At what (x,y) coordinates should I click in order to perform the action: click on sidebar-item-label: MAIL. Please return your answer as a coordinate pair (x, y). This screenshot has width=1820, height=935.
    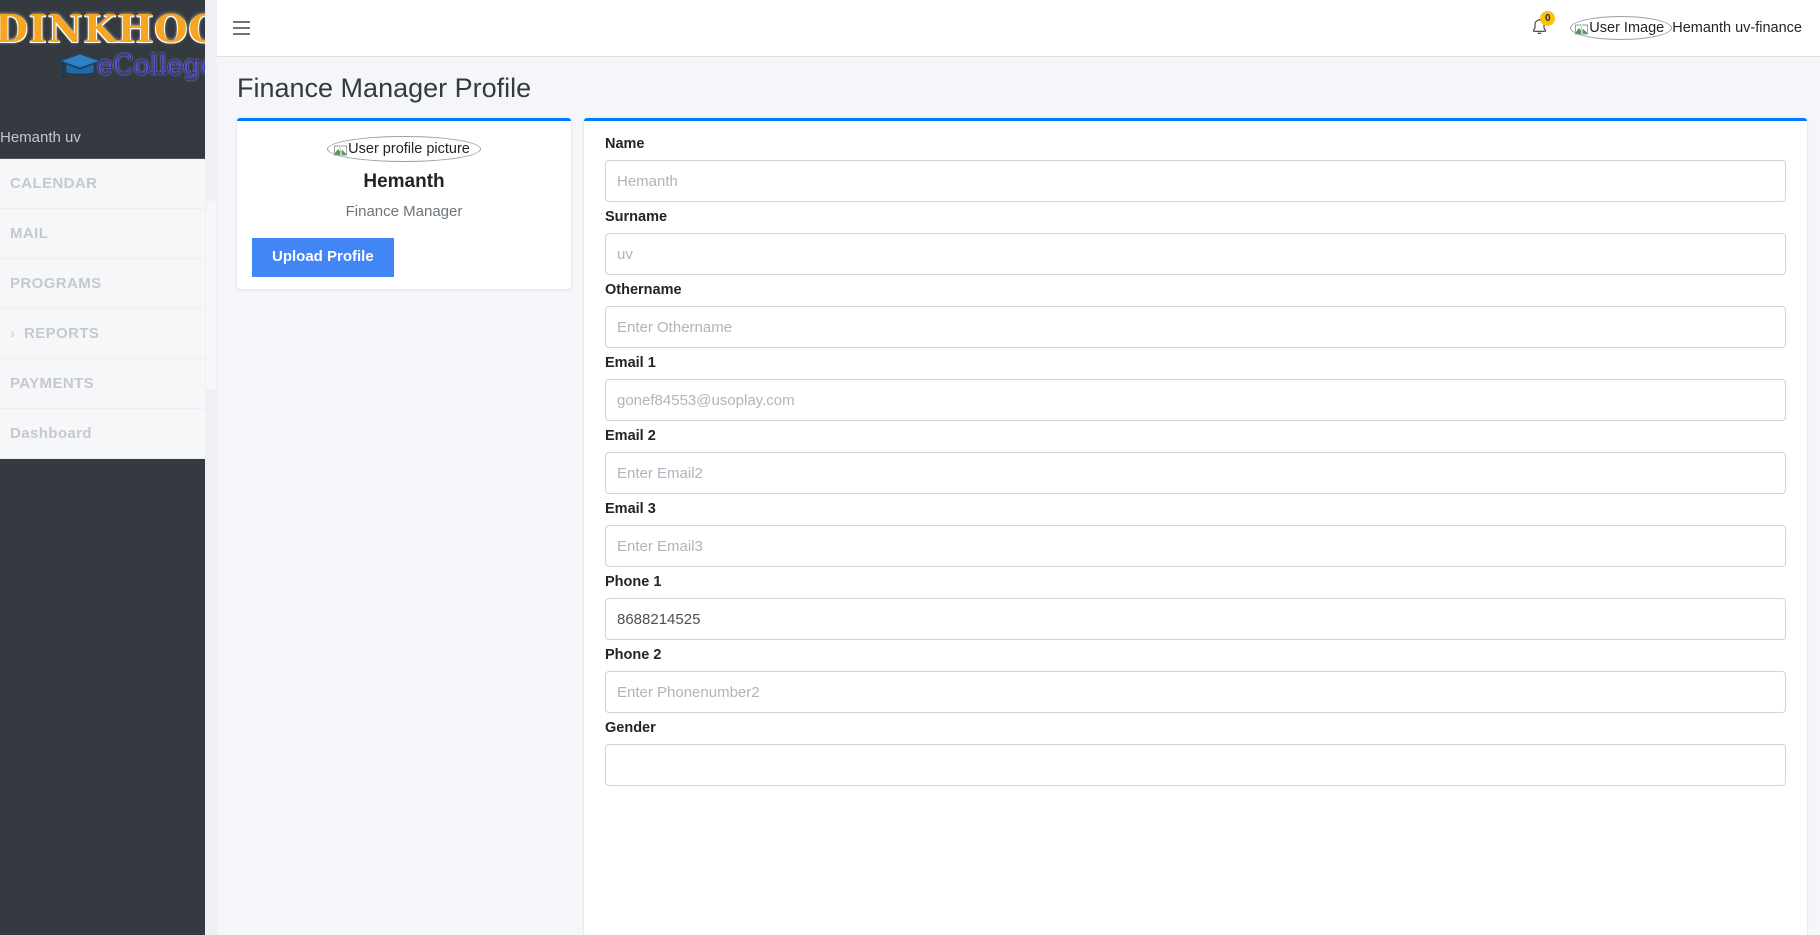
    Looking at the image, I should click on (29, 233).